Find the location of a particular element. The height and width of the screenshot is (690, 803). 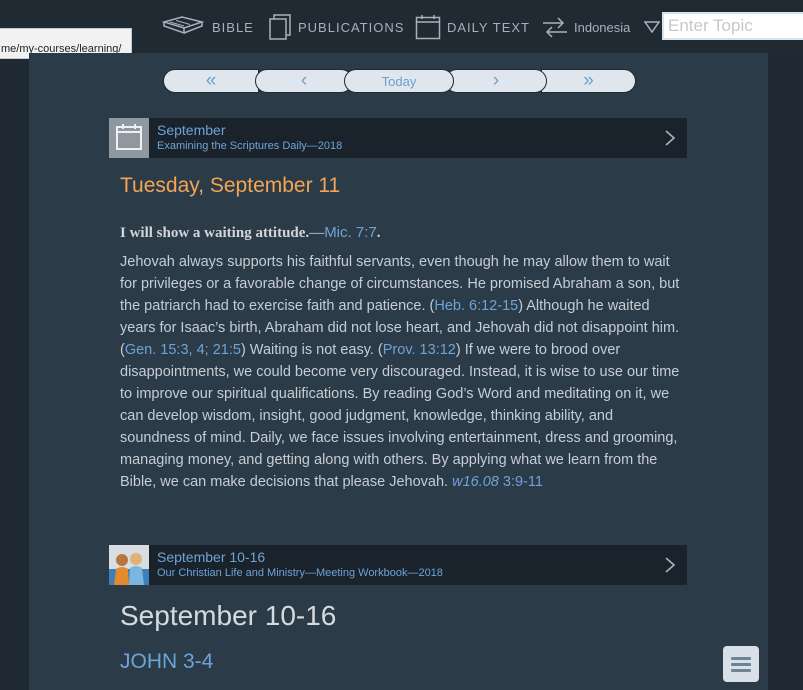

nav-daily-text-label: DAILY TEXT is located at coordinates (488, 27).